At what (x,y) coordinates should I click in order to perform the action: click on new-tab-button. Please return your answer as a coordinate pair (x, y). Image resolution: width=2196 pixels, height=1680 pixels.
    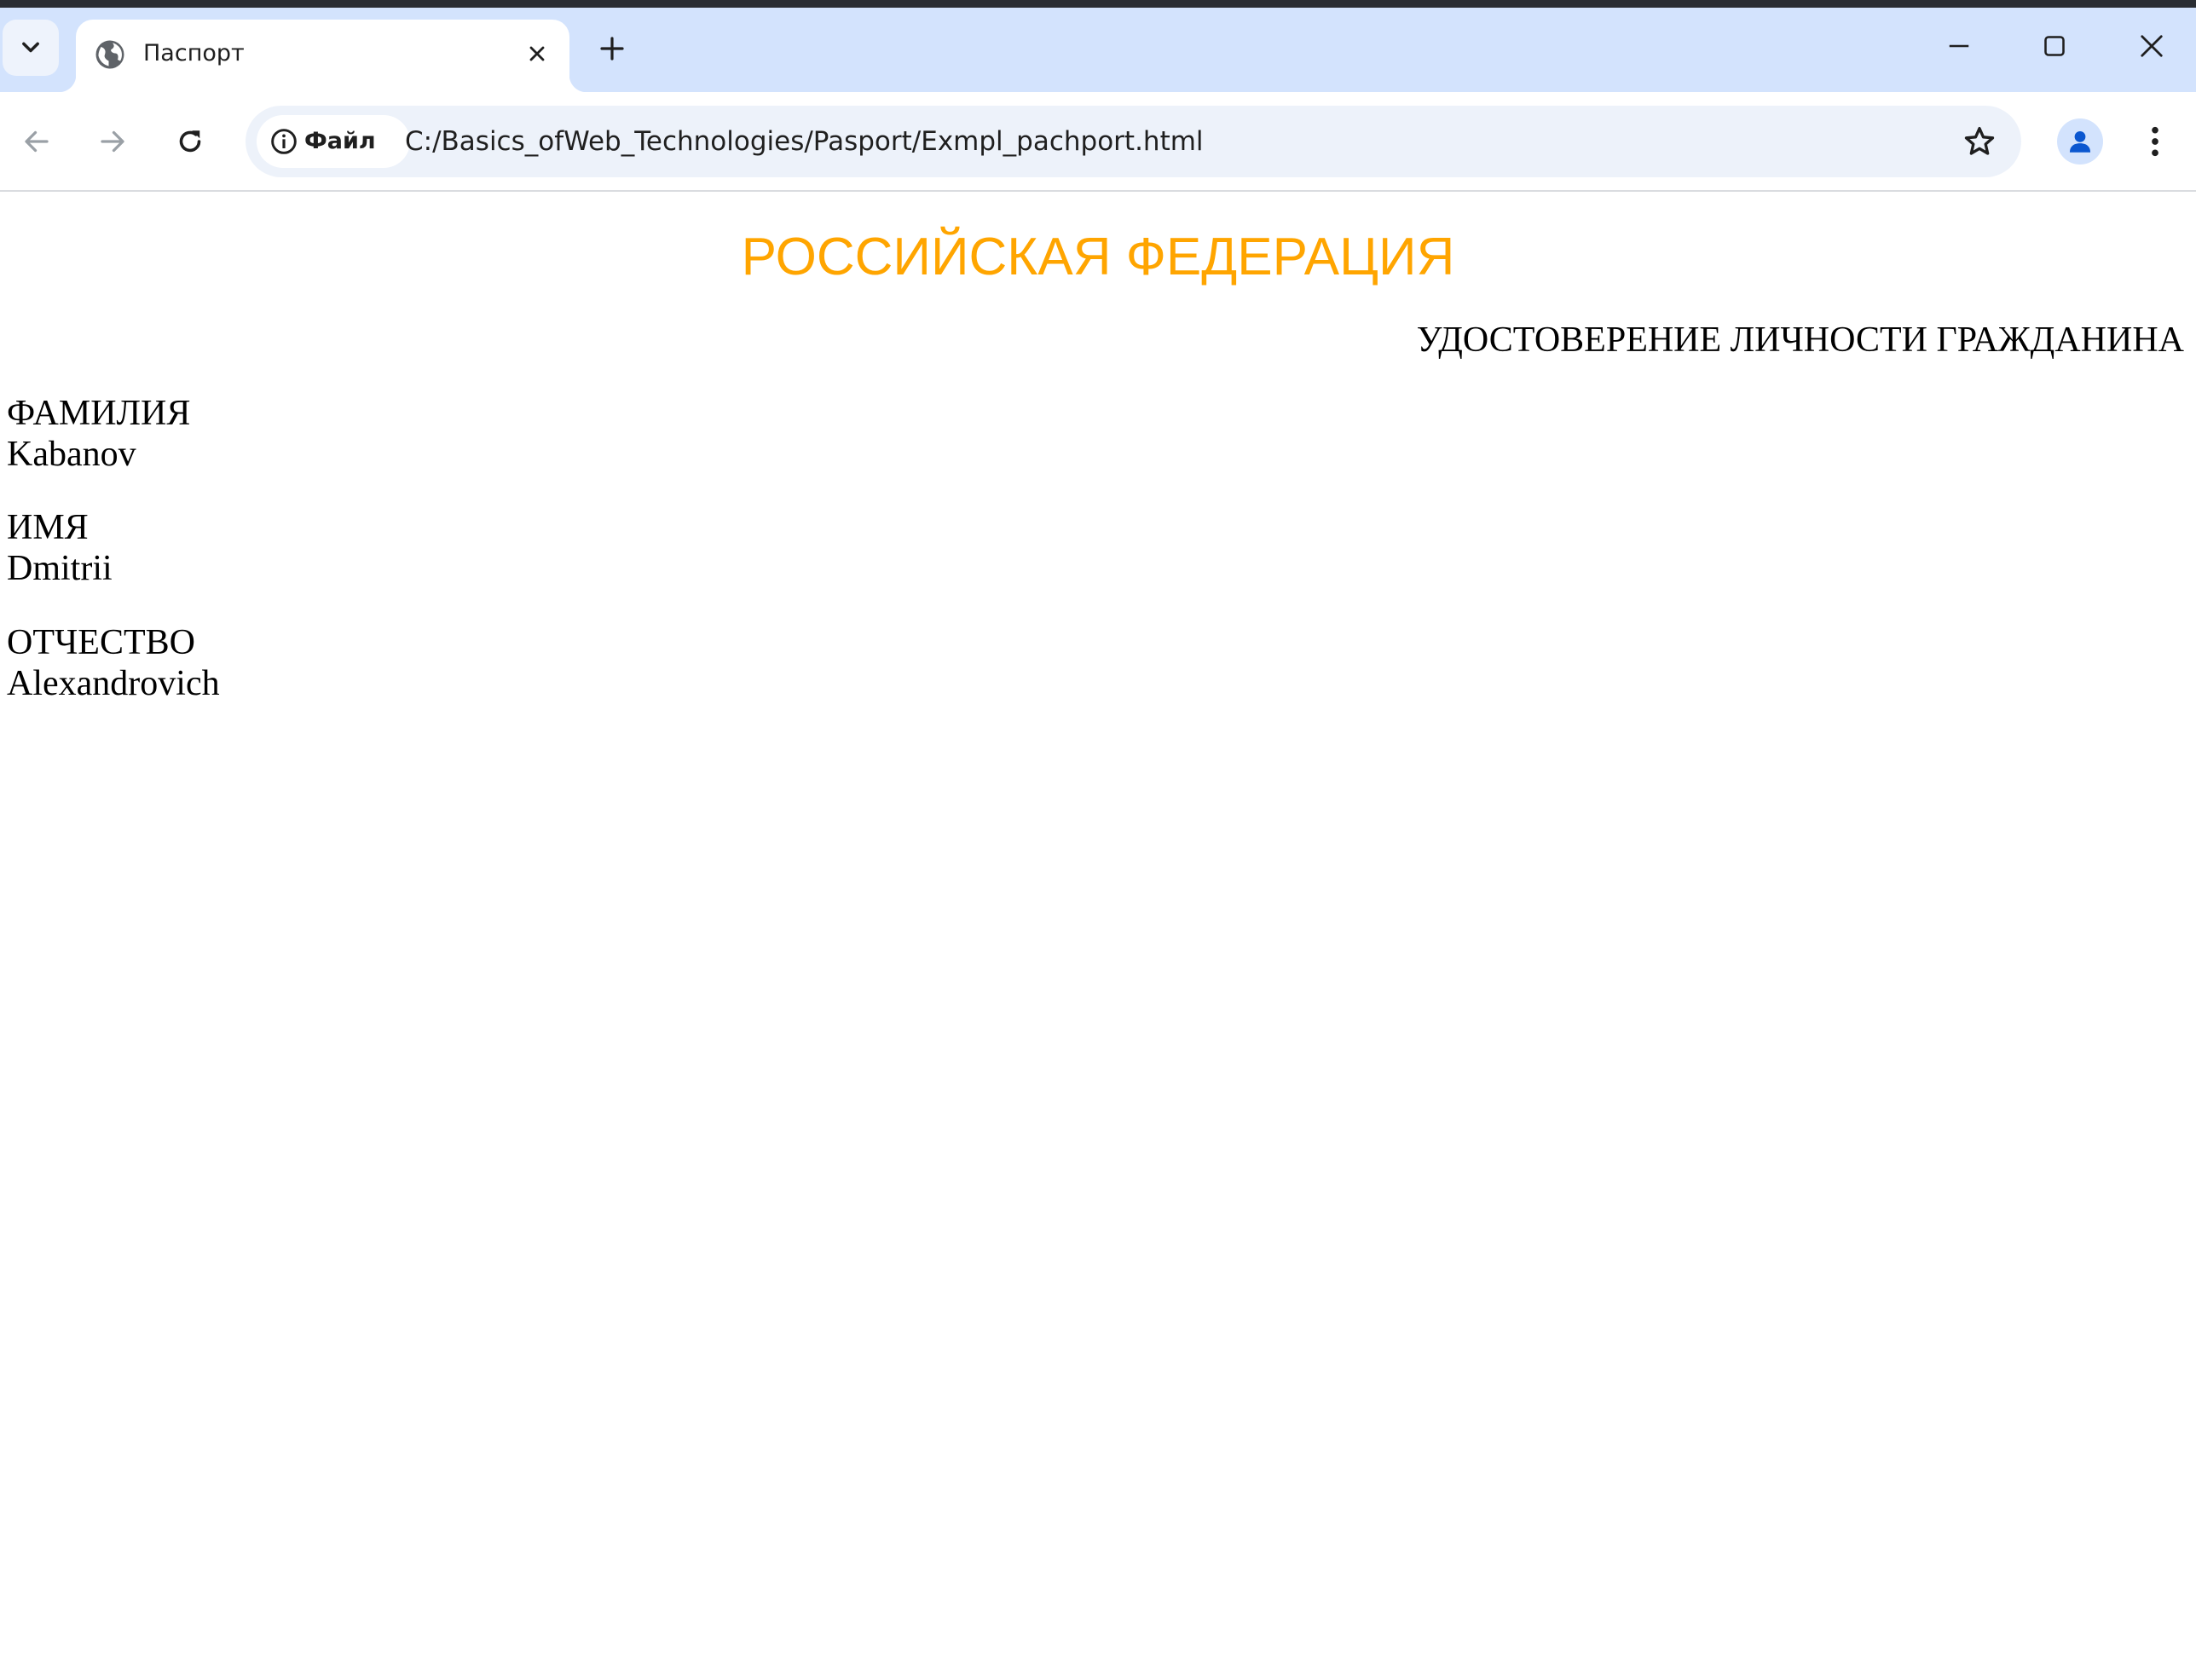
    Looking at the image, I should click on (613, 48).